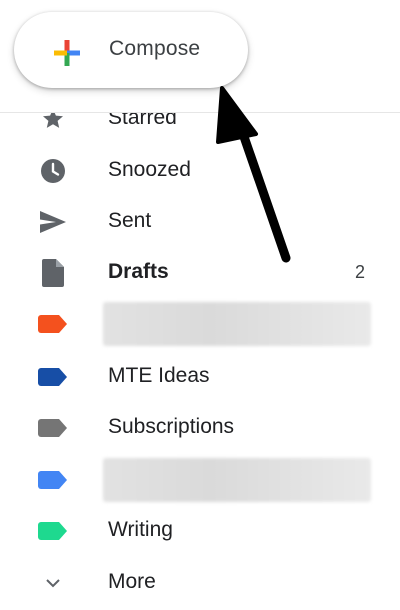 This screenshot has width=400, height=610. What do you see at coordinates (195, 129) in the screenshot?
I see `sidebar-item-starred: Starred` at bounding box center [195, 129].